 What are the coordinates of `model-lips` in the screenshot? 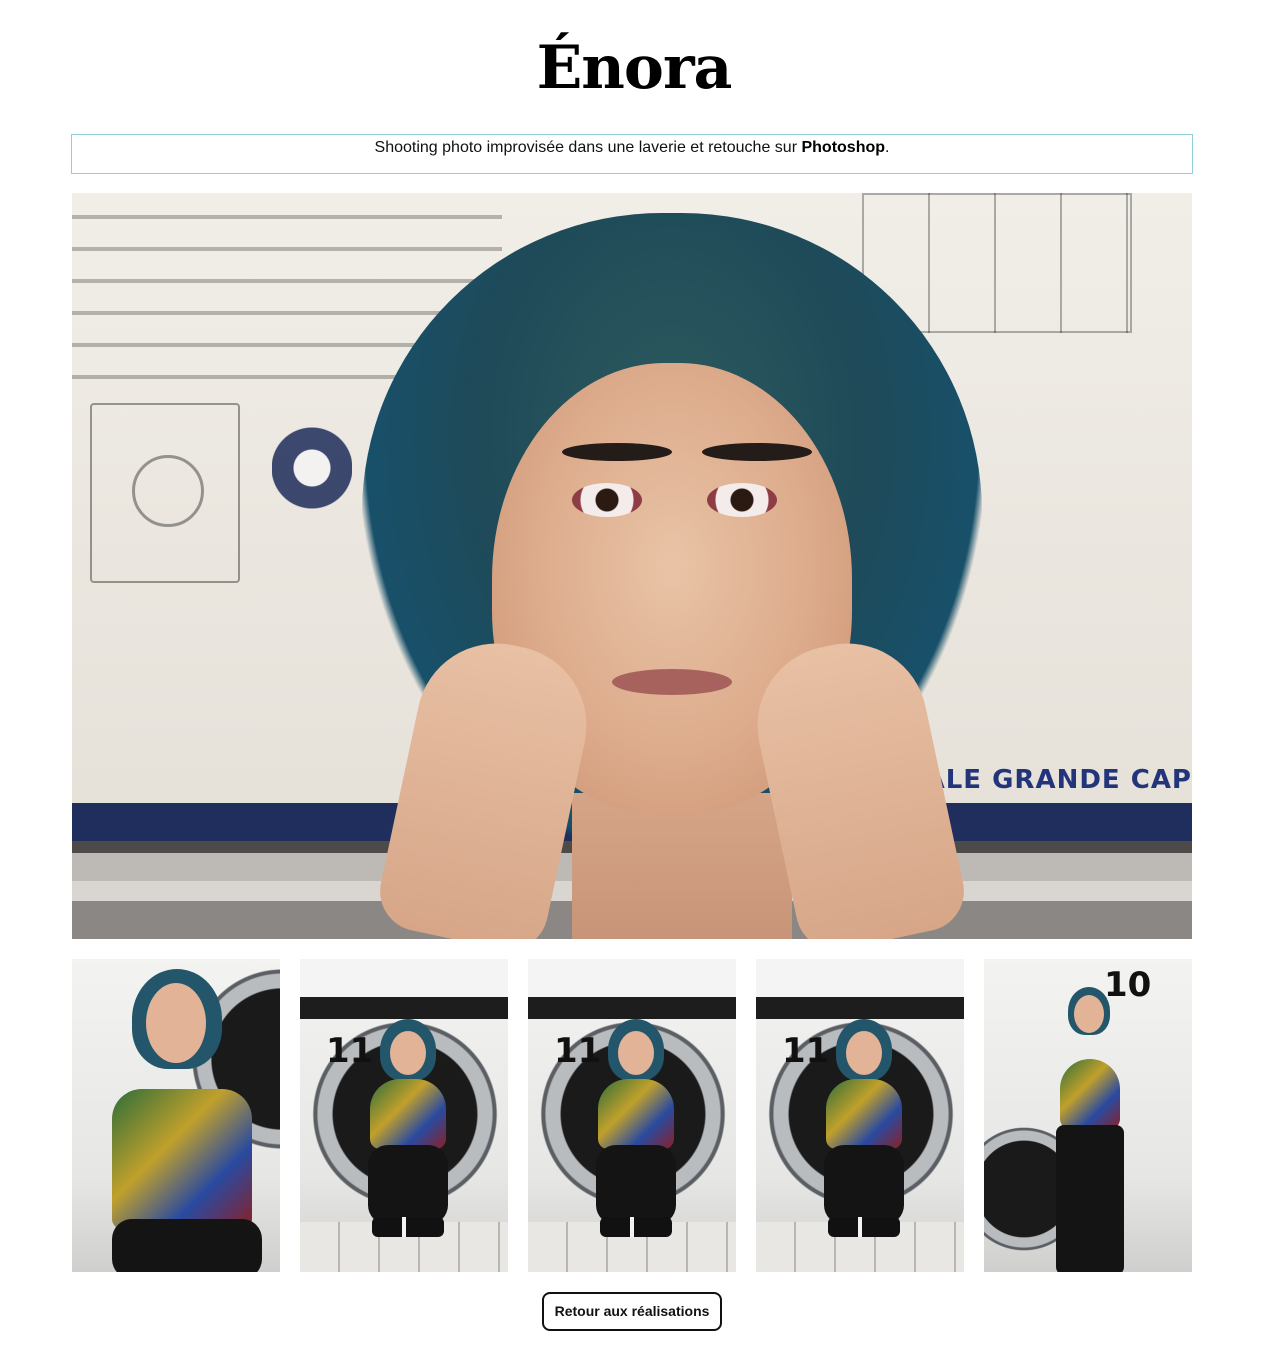 It's located at (672, 682).